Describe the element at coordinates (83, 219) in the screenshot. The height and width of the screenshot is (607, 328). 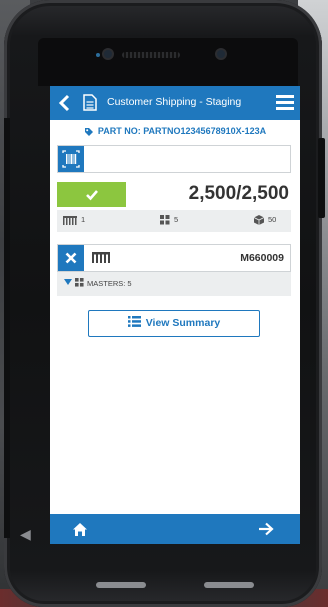
I see `stat-pallets-value: 1` at that location.